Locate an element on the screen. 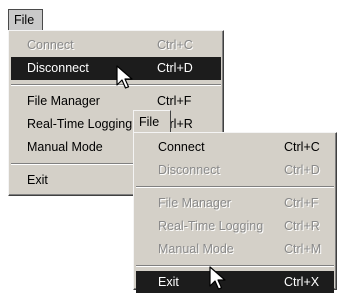 Image resolution: width=340 pixels, height=293 pixels. overlay-file-tab: File is located at coordinates (152, 122).